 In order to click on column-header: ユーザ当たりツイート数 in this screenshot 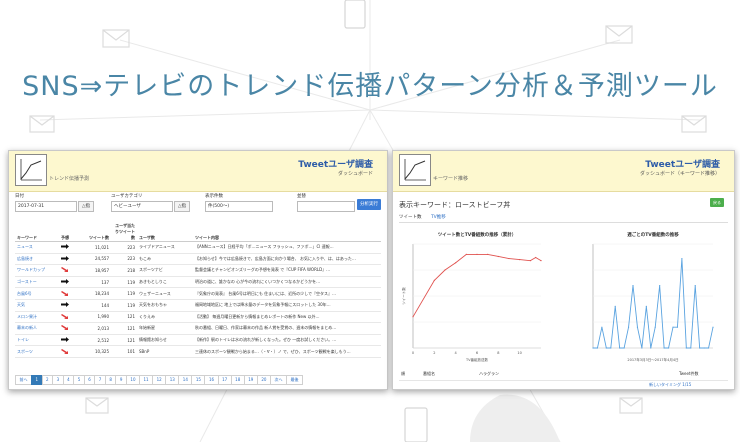, I will do `click(124, 232)`.